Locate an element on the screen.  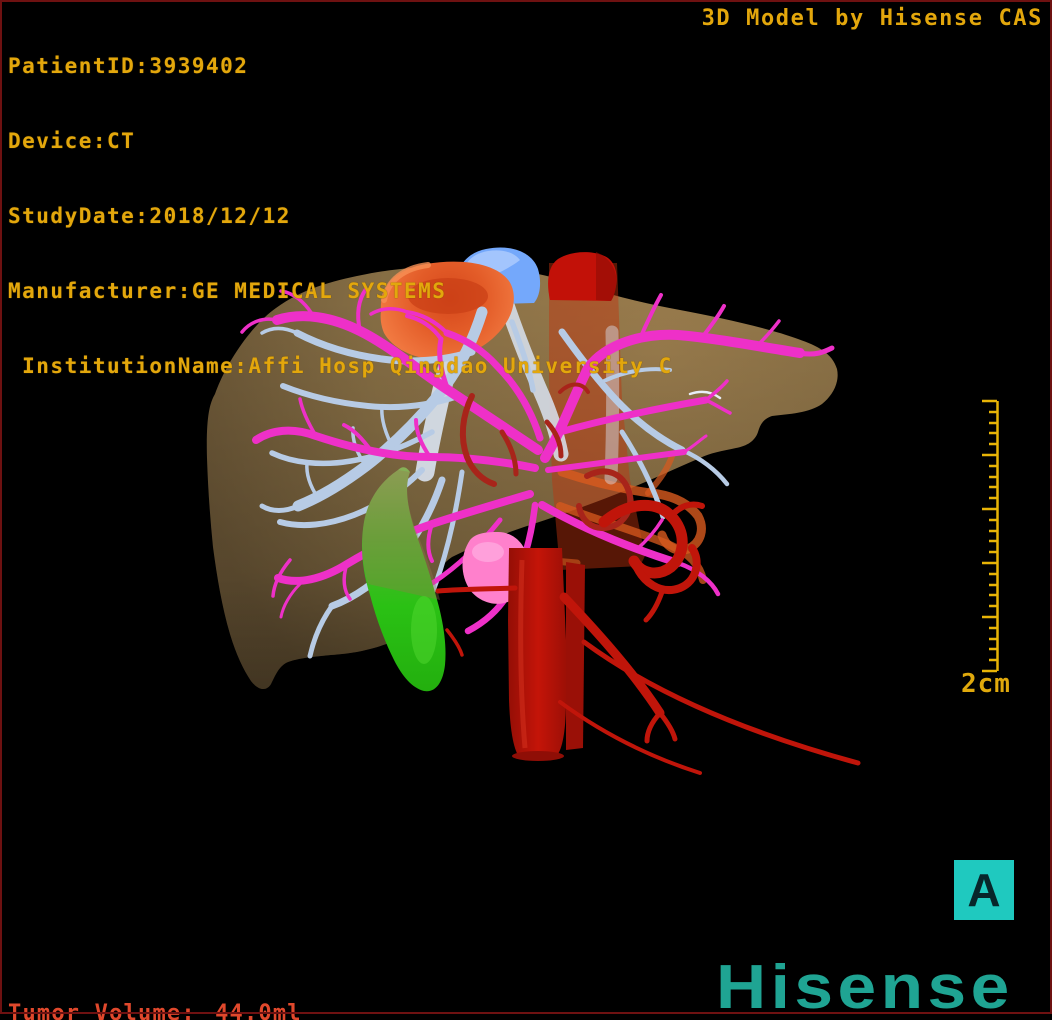
watermark-title: 3D Model by Hisense CAS is located at coordinates (872, 18).